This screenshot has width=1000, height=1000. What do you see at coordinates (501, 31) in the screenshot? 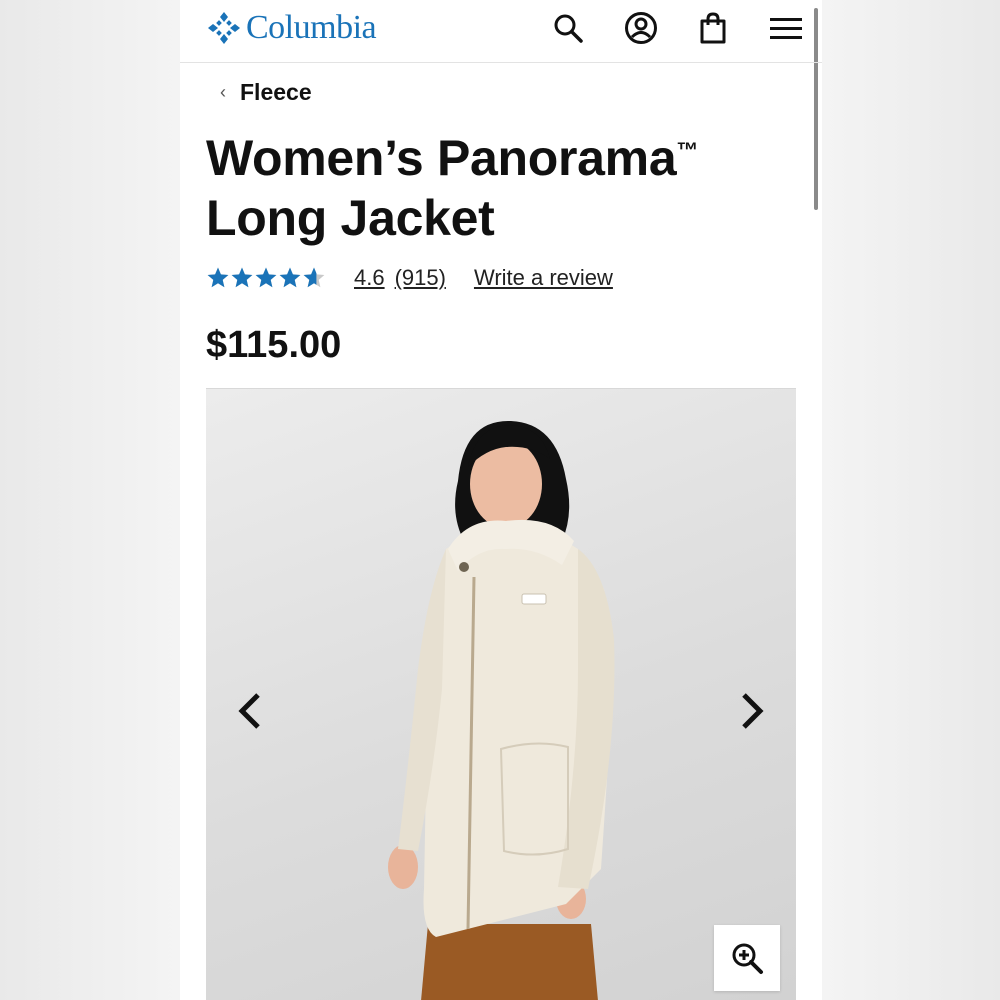
I see `site-header: Columbia` at bounding box center [501, 31].